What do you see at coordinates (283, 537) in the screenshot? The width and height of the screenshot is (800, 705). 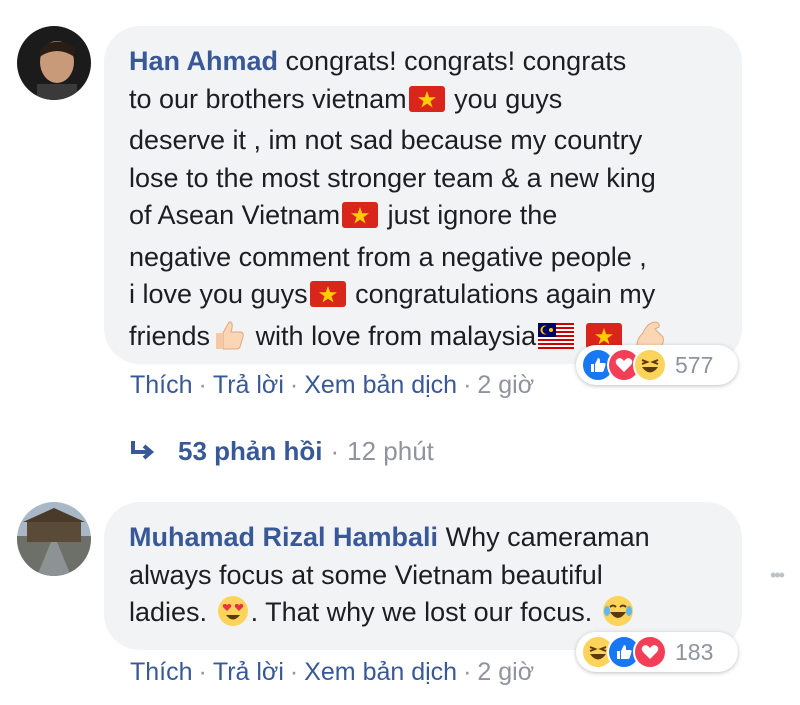 I see `comment-author: Muhamad Rizal Hambali` at bounding box center [283, 537].